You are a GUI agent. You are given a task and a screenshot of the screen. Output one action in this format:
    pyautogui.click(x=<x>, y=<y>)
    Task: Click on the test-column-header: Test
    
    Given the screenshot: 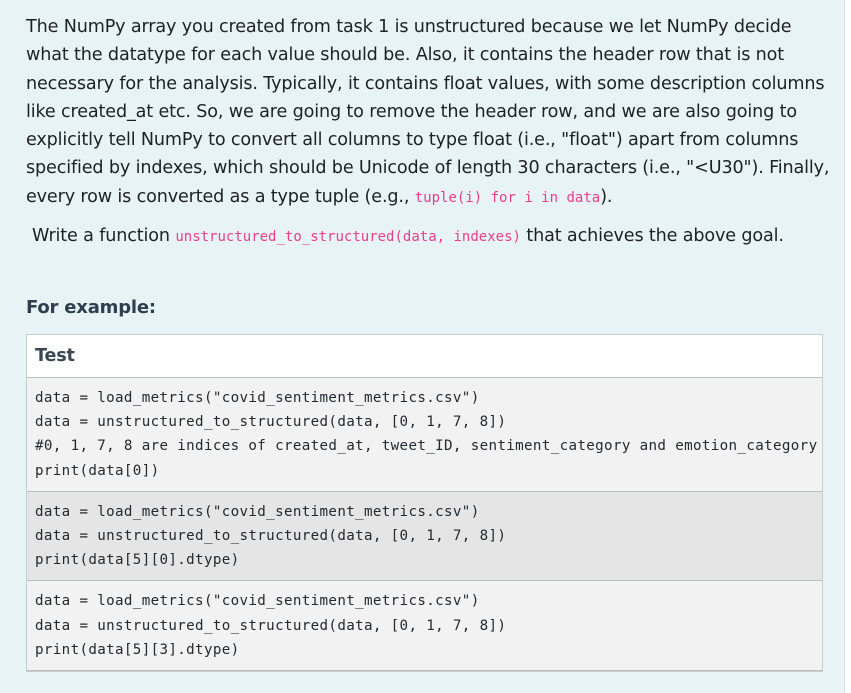 What is the action you would take?
    pyautogui.click(x=424, y=356)
    